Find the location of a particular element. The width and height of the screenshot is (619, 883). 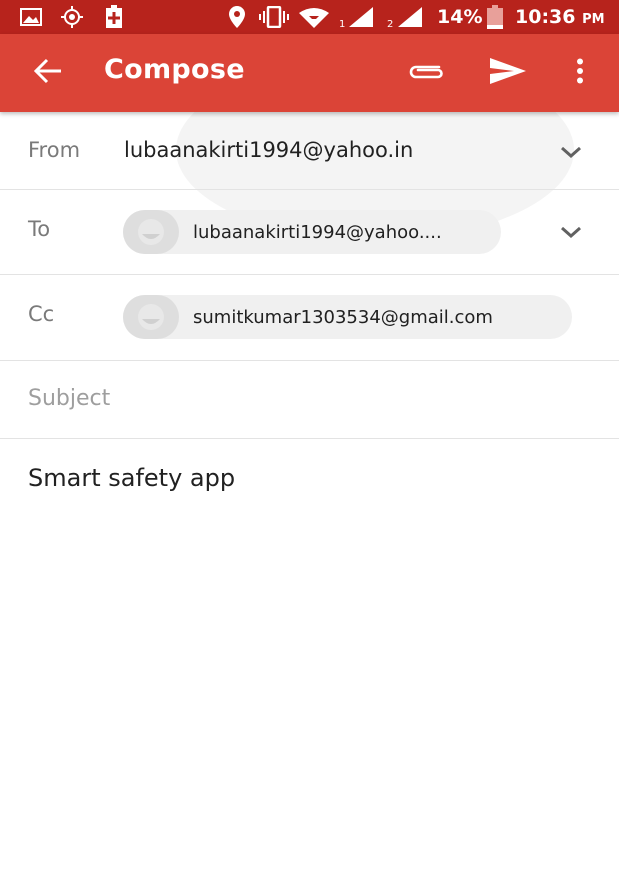

gallery-icon is located at coordinates (31, 19).